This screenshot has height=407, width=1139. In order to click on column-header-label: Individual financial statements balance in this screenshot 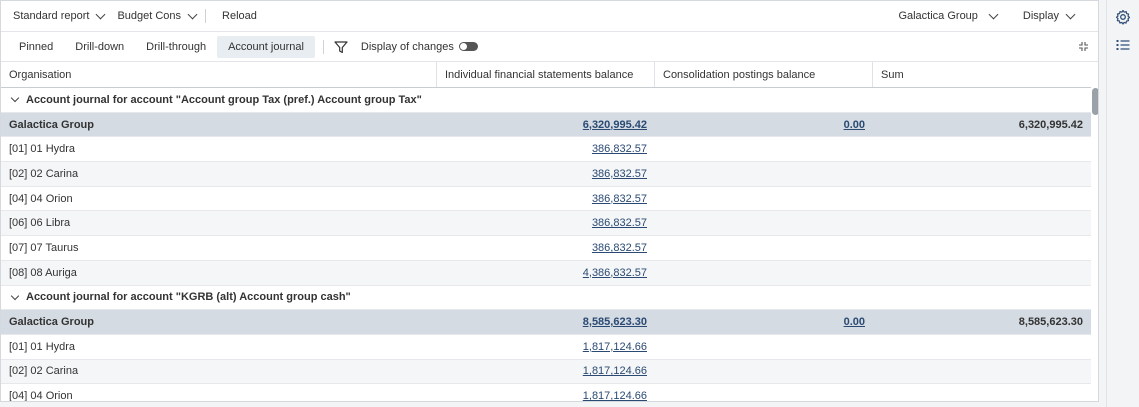, I will do `click(539, 74)`.